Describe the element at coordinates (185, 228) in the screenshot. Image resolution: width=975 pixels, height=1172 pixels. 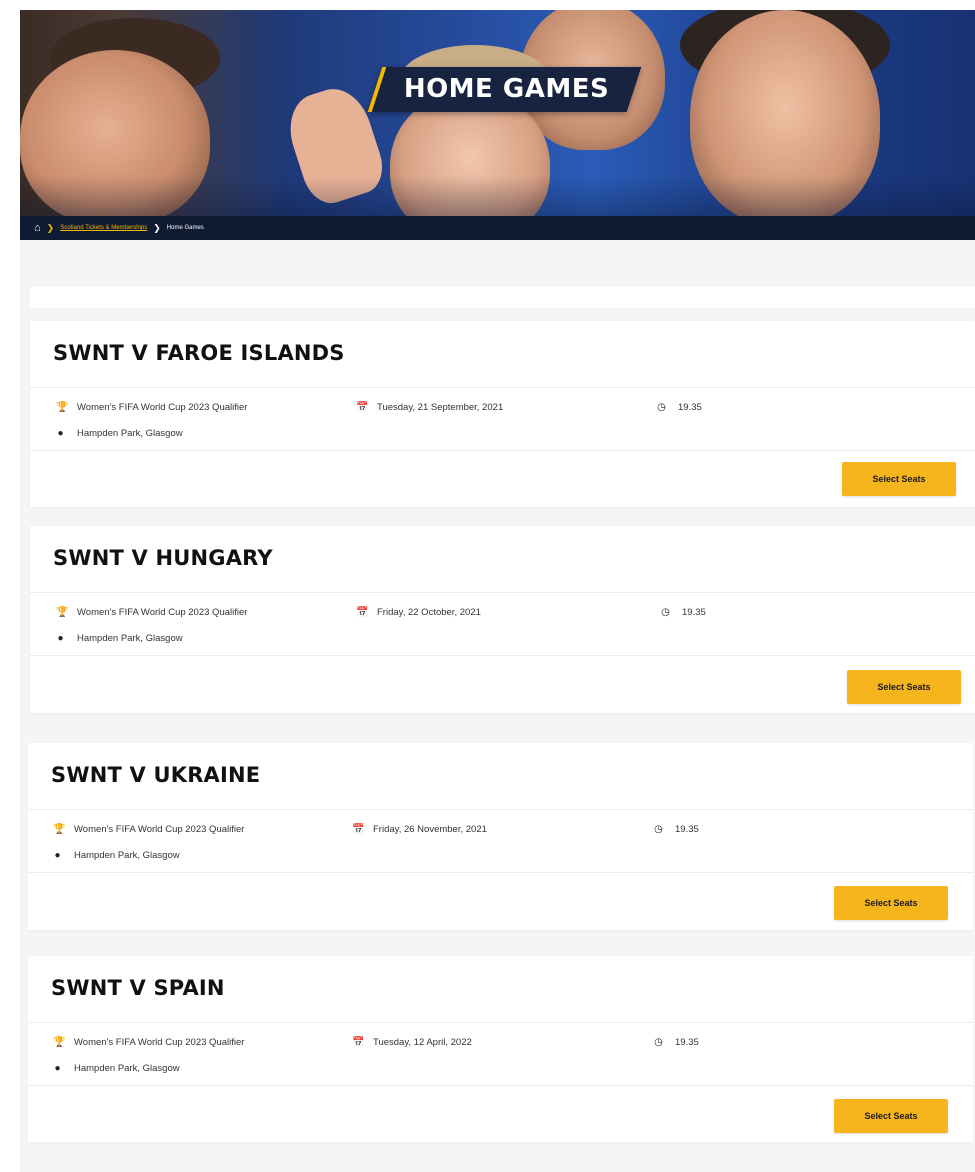
I see `breadcrumb-current: Home Games` at that location.